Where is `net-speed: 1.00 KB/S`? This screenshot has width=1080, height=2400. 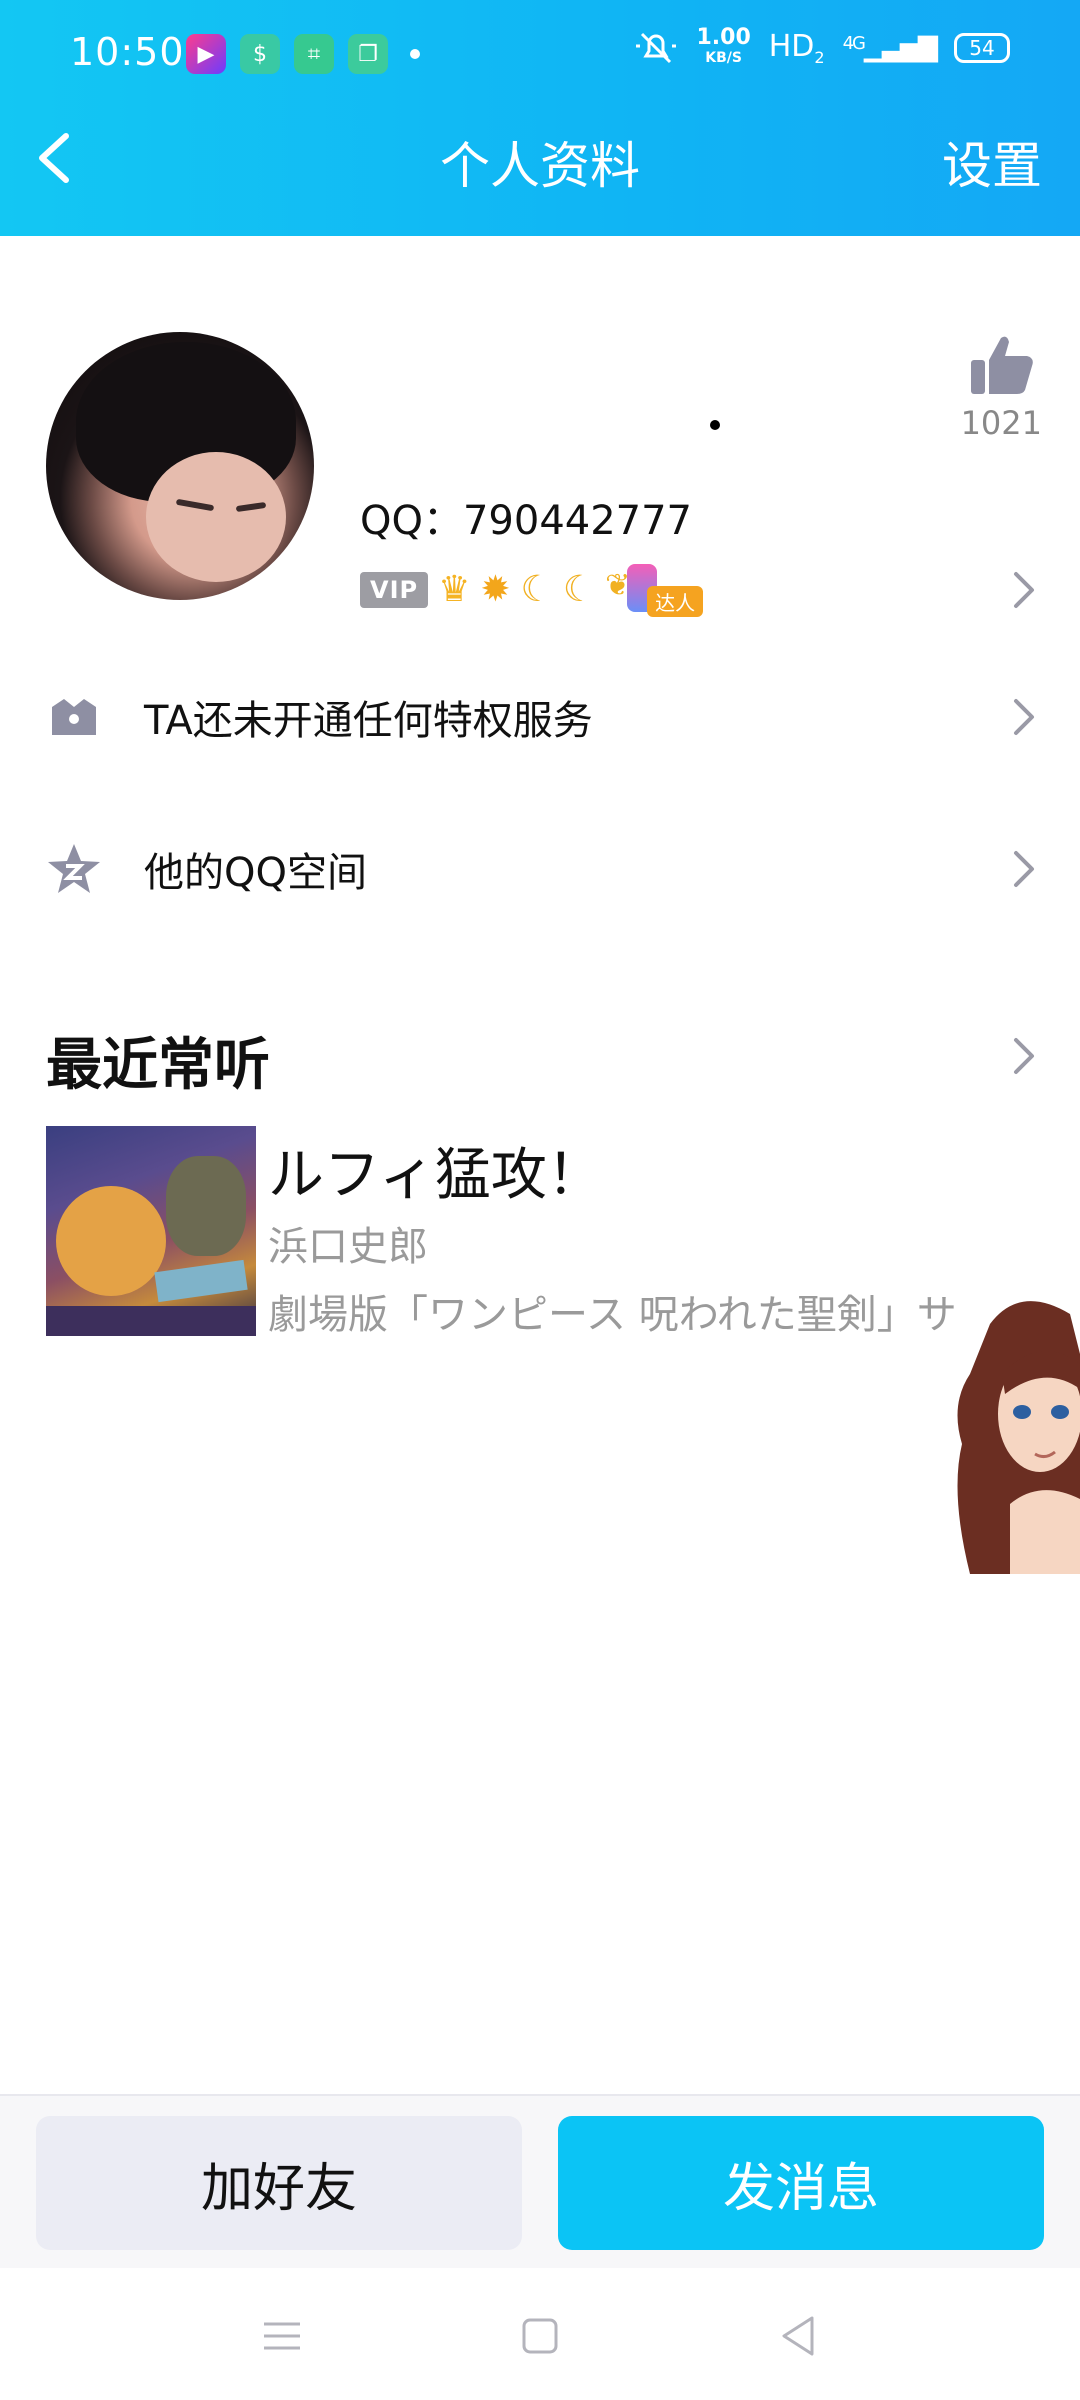
net-speed: 1.00 KB/S is located at coordinates (723, 46).